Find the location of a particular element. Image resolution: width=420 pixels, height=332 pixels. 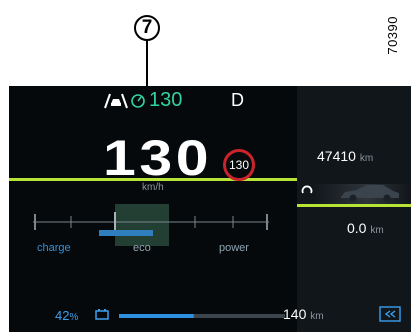

odometer-unit: km is located at coordinates (366, 158).